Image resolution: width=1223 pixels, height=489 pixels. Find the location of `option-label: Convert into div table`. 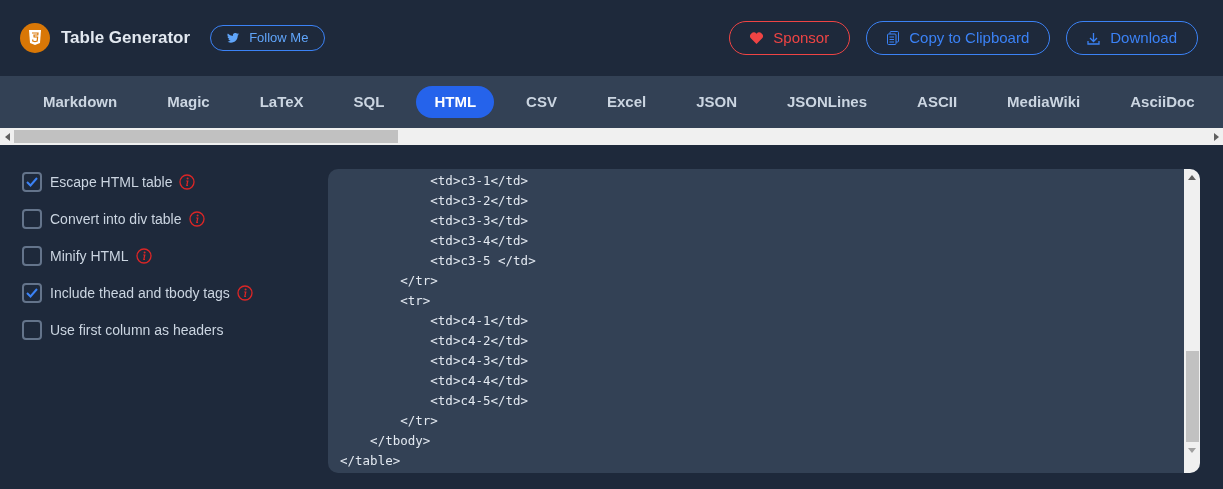

option-label: Convert into div table is located at coordinates (116, 219).